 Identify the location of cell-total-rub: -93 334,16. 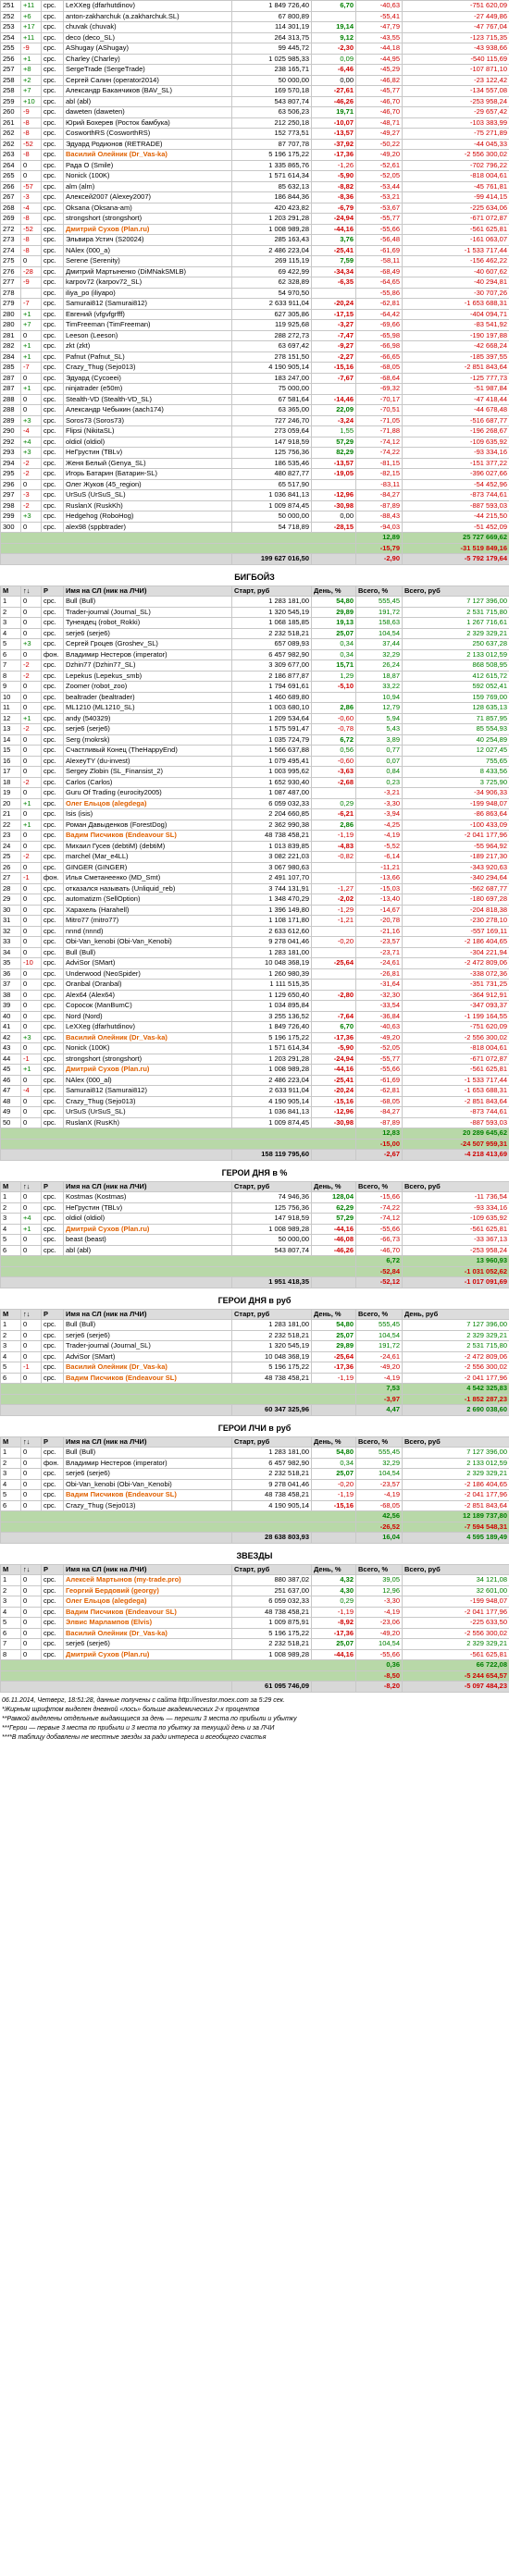
(455, 453).